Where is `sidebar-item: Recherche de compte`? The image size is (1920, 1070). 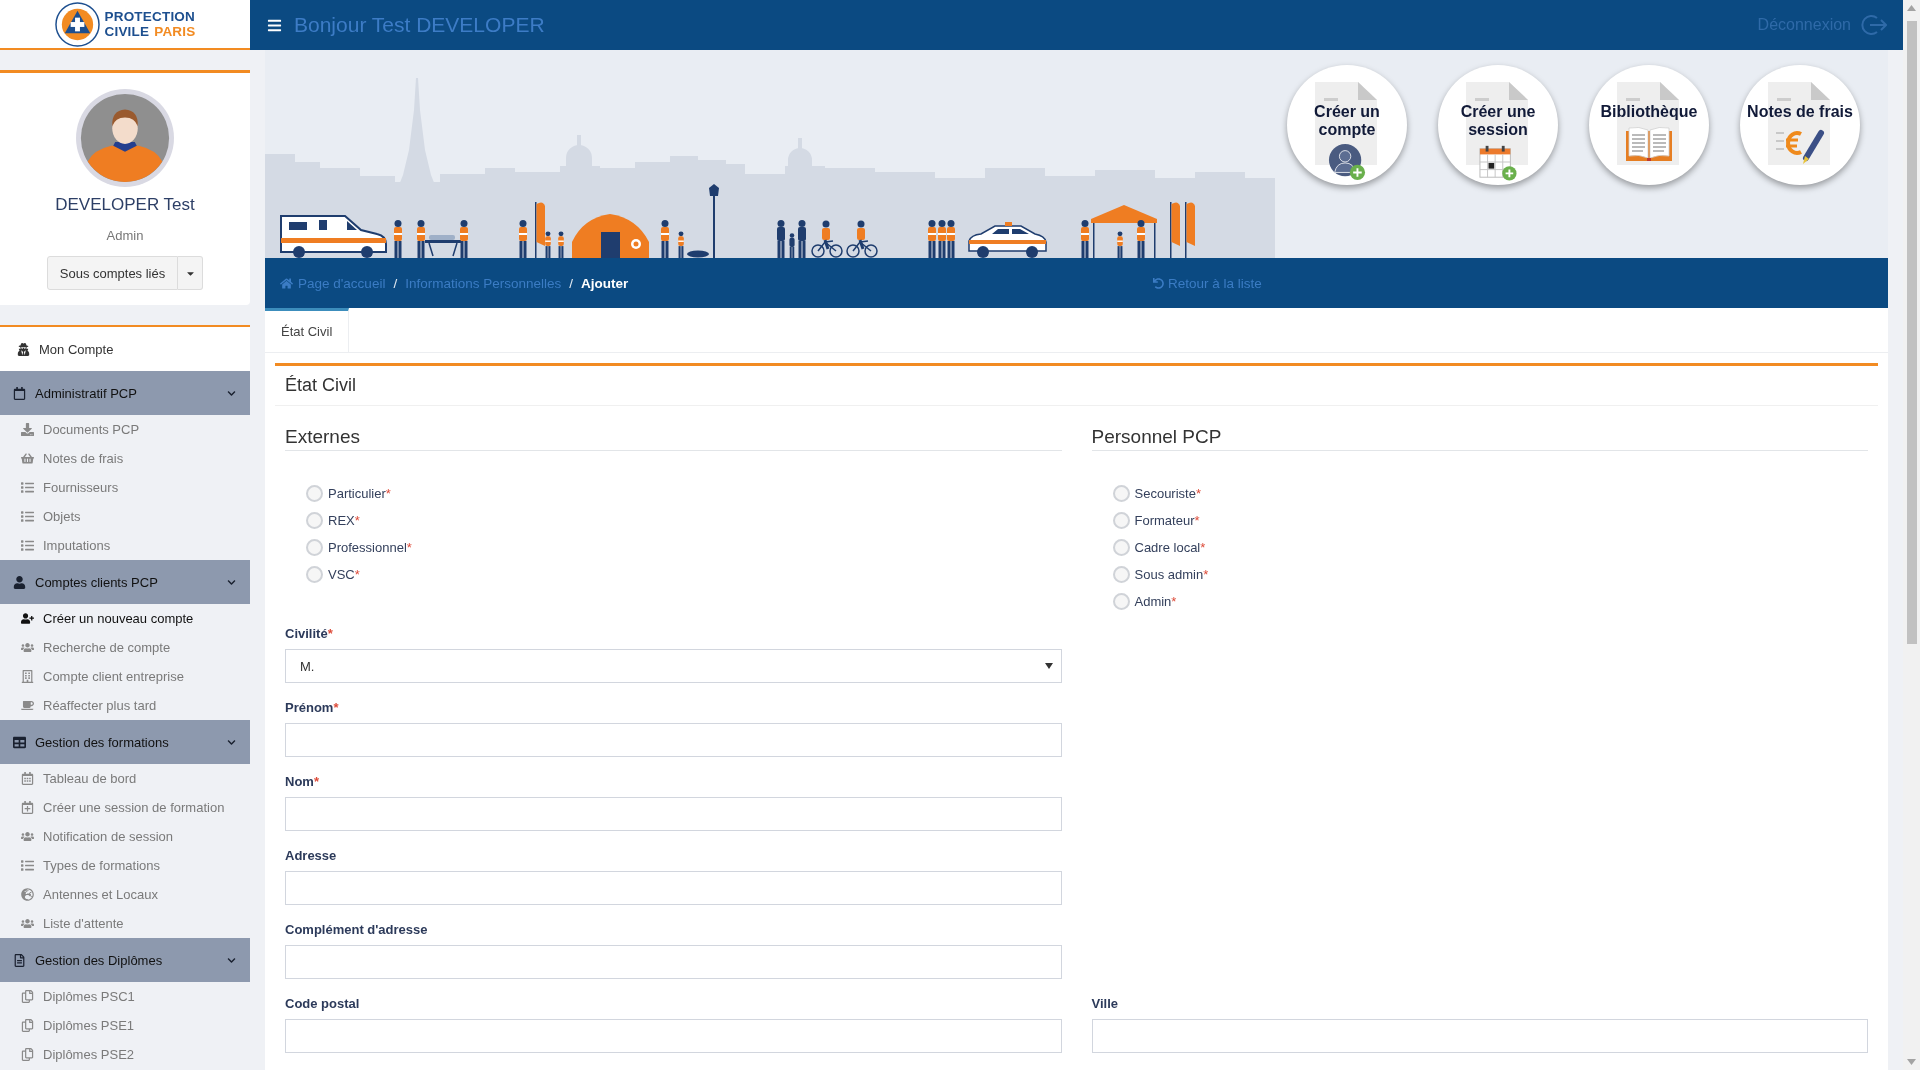 sidebar-item: Recherche de compte is located at coordinates (125, 647).